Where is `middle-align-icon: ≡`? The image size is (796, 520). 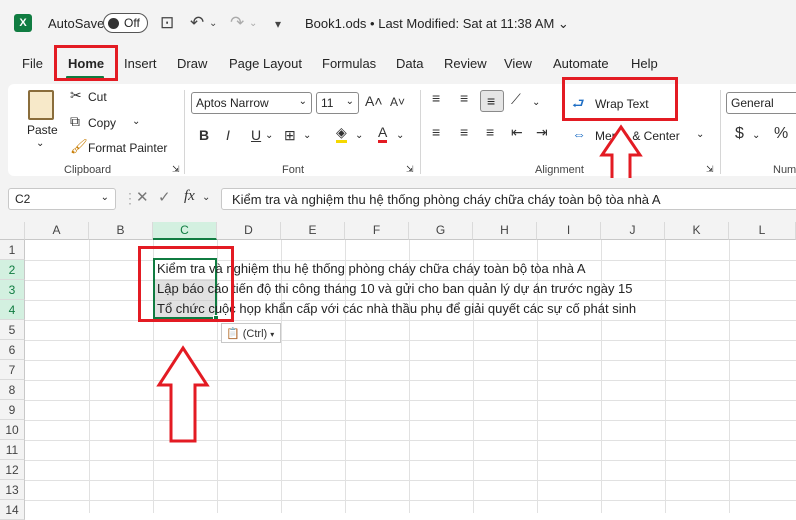 middle-align-icon: ≡ is located at coordinates (464, 98).